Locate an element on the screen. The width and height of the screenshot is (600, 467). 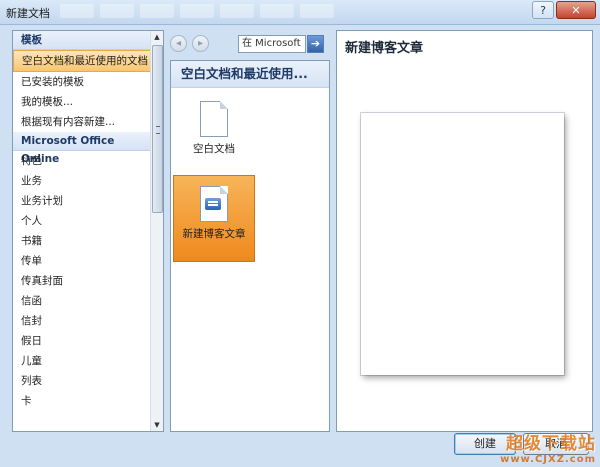
navigation-bar: ◂ ▸ 在 Microsoft ➔ is located at coordinates (250, 44).